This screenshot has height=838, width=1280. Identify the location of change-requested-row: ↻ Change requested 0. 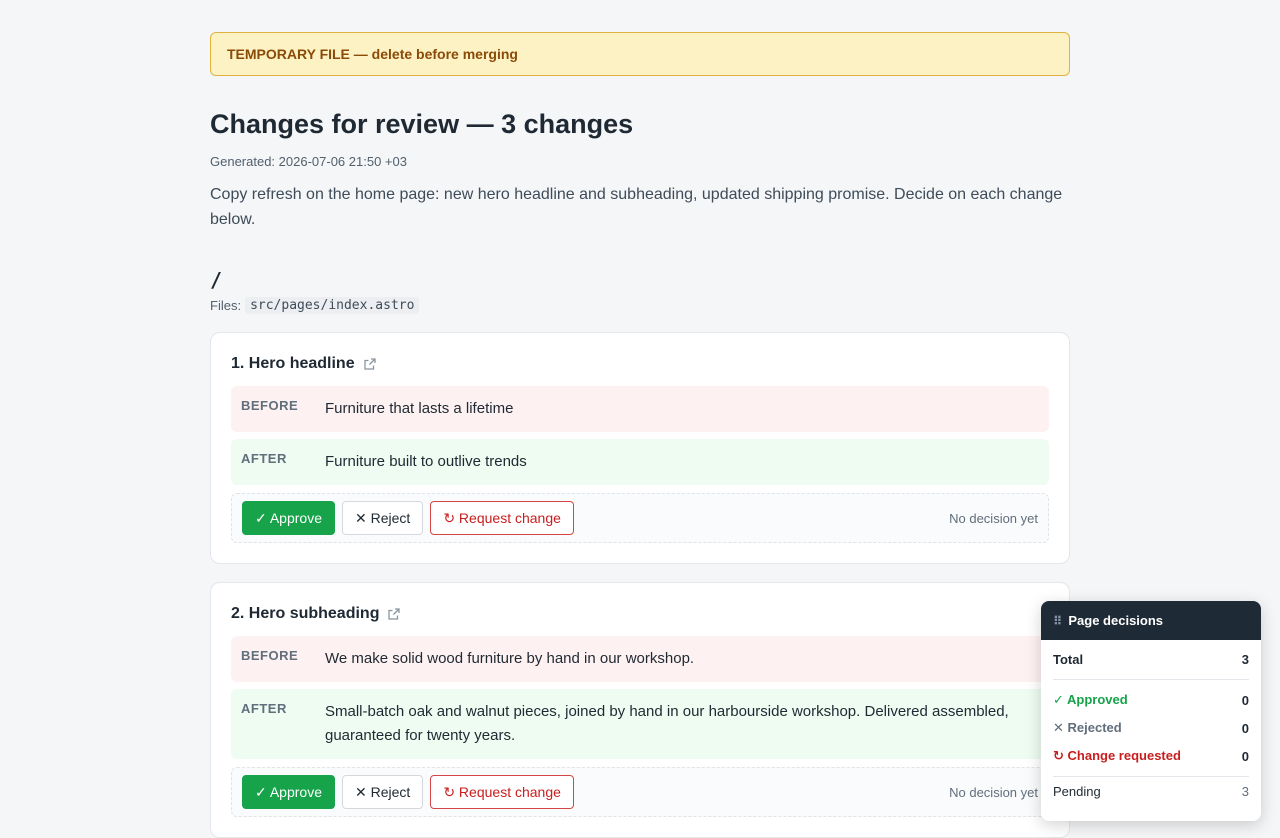
(1151, 756).